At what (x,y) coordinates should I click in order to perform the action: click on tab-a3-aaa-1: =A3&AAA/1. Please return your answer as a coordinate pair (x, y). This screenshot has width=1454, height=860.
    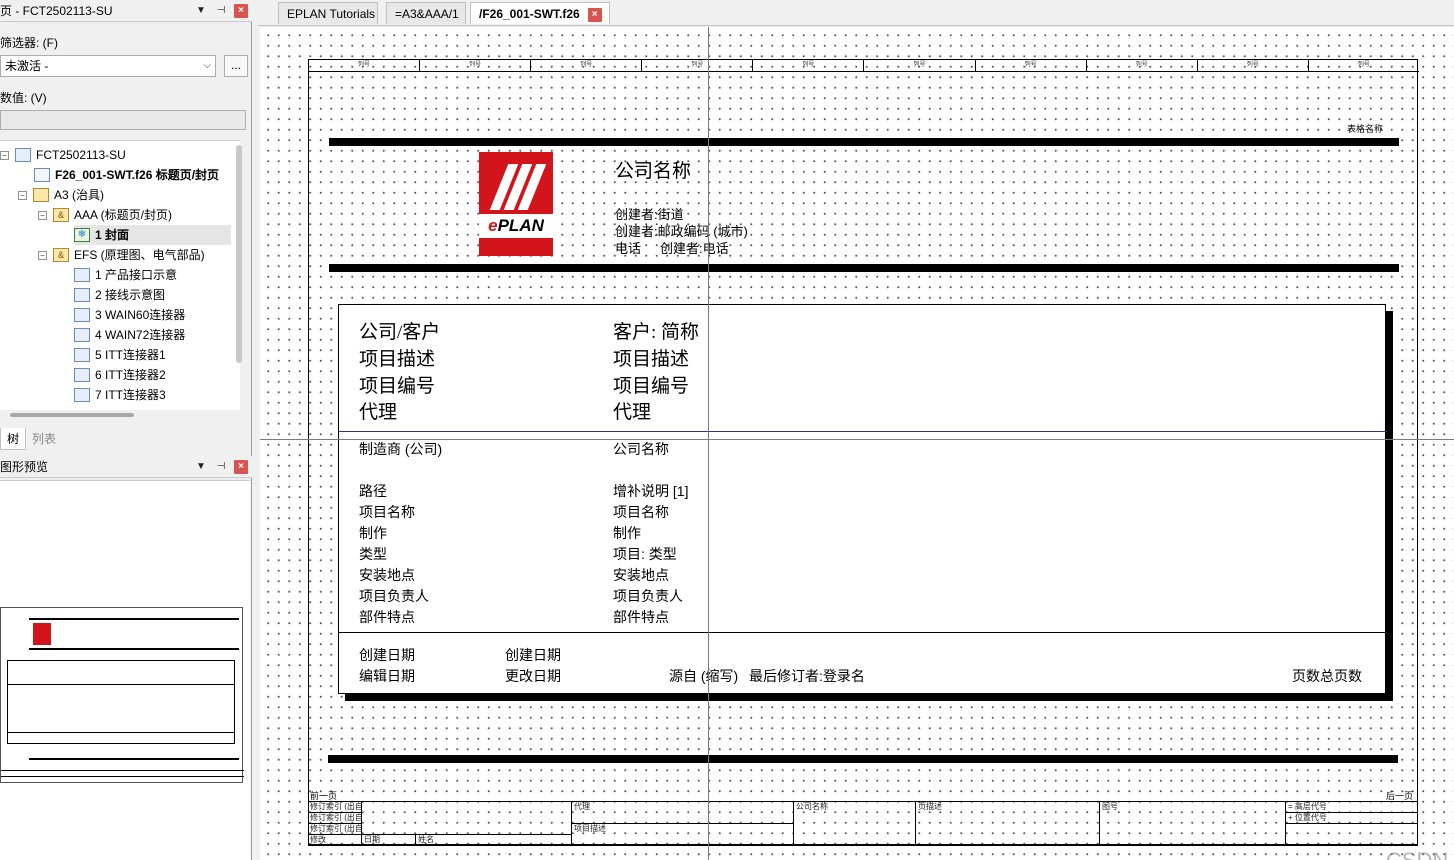
    Looking at the image, I should click on (426, 13).